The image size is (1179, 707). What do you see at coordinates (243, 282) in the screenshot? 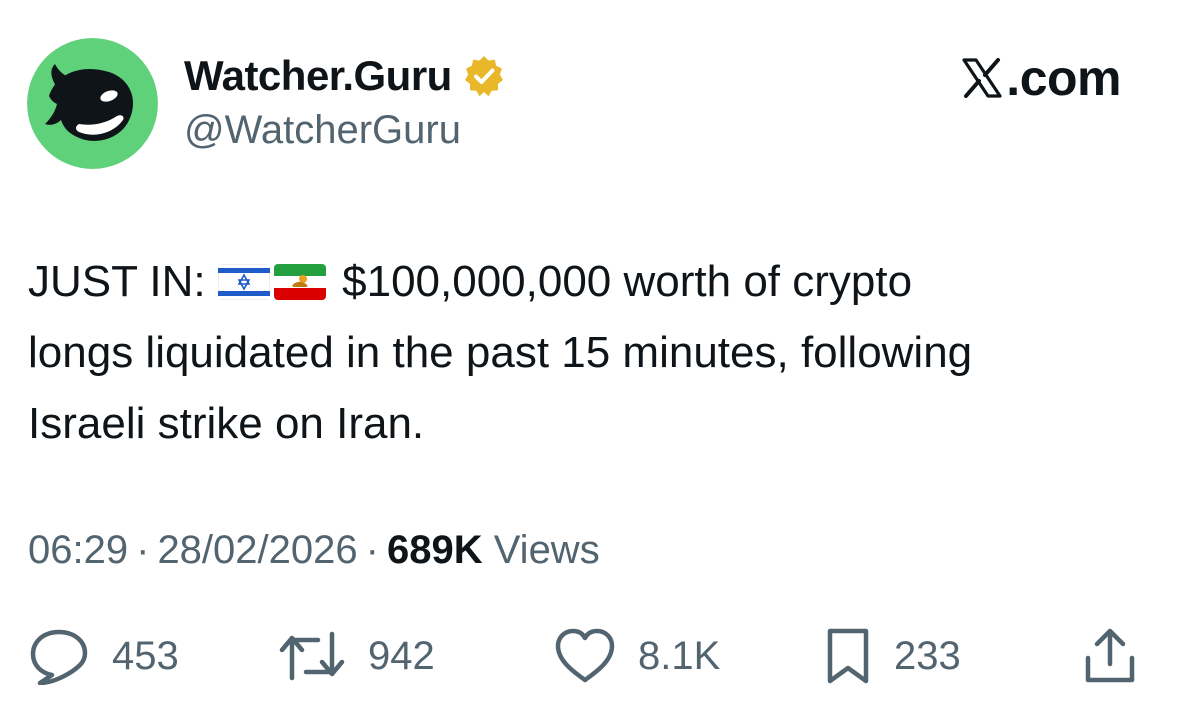
I see `israel-flag-icon` at bounding box center [243, 282].